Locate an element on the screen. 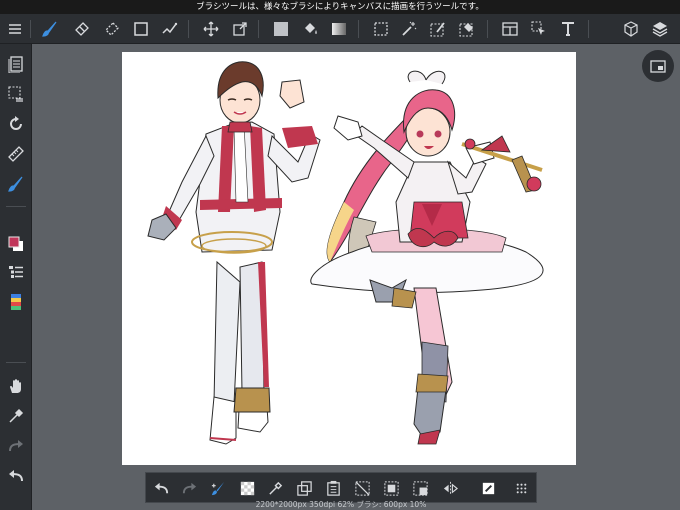 This screenshot has width=680, height=510. navigator-icon is located at coordinates (658, 66).